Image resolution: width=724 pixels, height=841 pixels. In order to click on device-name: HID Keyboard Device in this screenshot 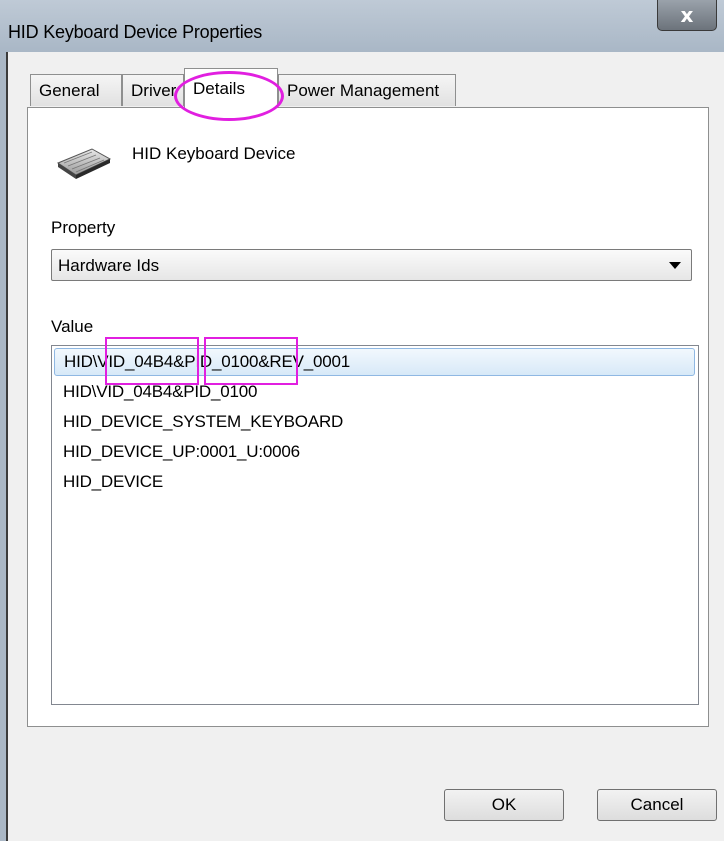, I will do `click(214, 153)`.